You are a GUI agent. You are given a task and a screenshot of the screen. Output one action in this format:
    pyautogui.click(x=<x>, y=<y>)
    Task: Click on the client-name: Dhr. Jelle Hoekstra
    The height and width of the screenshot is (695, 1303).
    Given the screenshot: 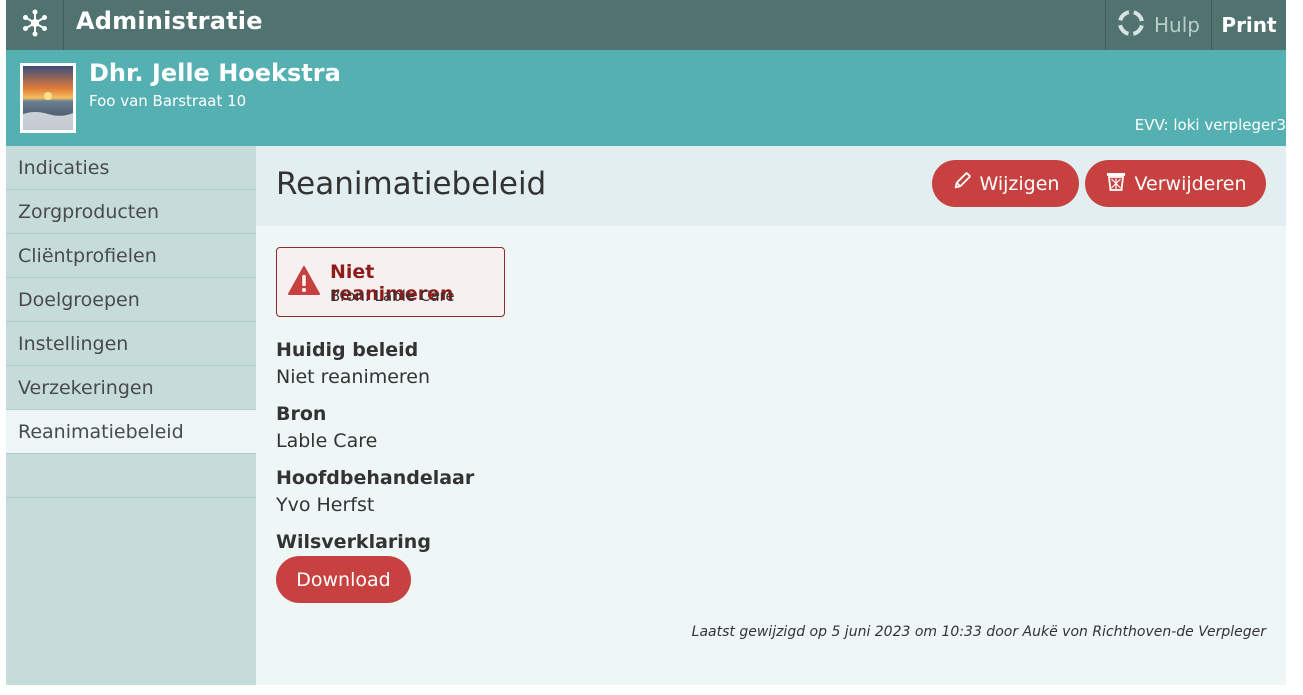 What is the action you would take?
    pyautogui.click(x=215, y=73)
    